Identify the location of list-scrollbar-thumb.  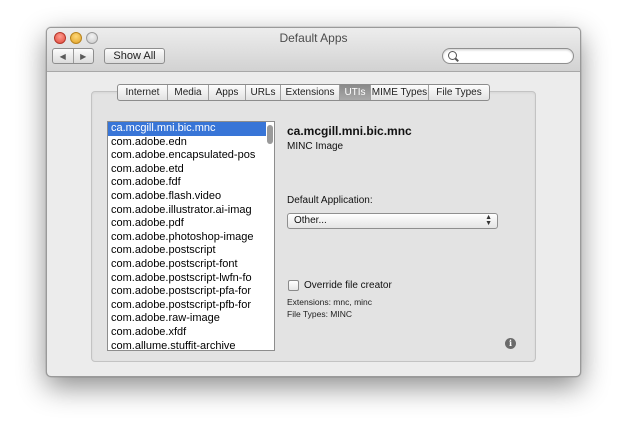
(270, 134).